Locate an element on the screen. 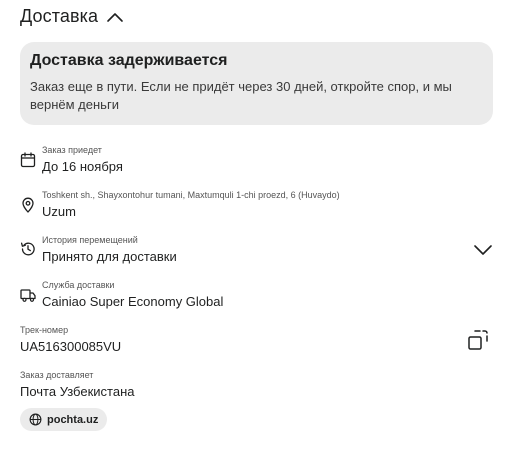 This screenshot has width=509, height=461. delivery-section-toggle: Доставка is located at coordinates (72, 16).